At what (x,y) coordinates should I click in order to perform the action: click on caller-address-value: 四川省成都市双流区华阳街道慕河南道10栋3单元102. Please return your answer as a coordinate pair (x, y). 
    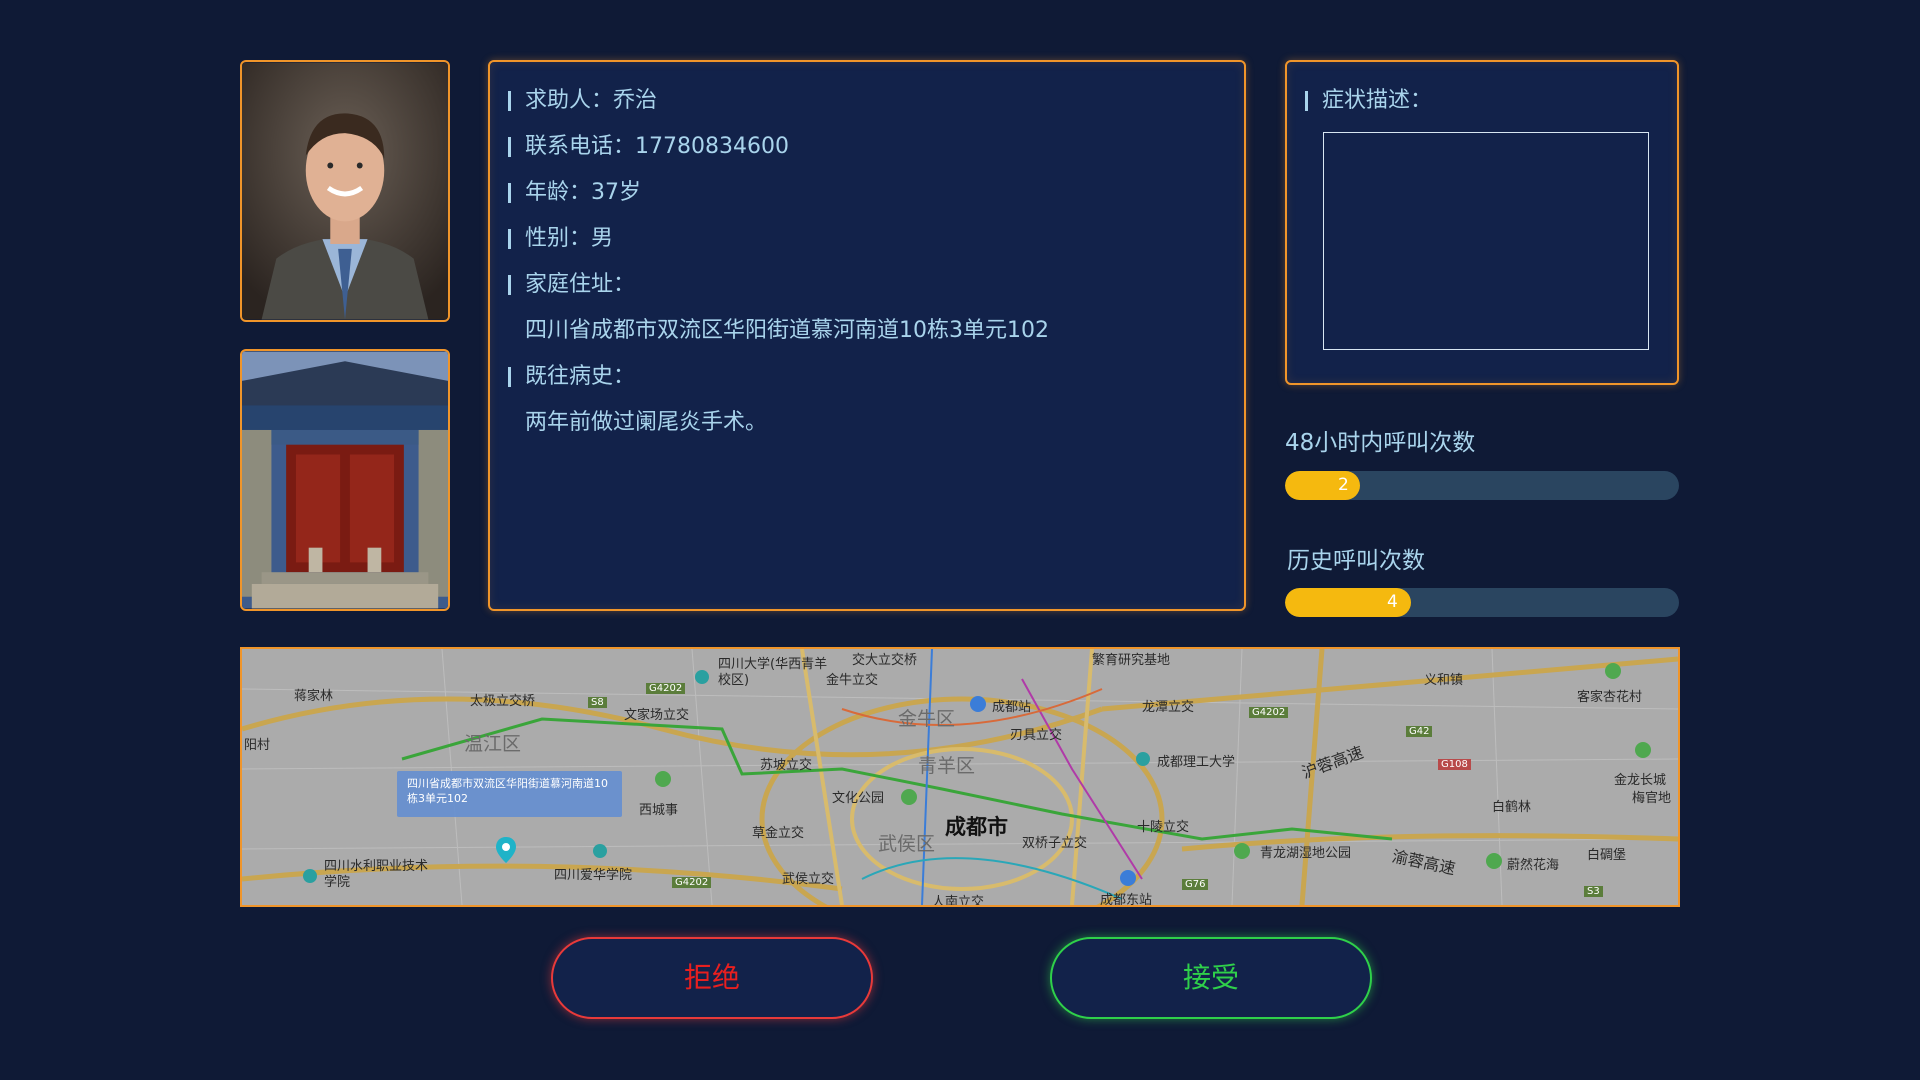
    Looking at the image, I should click on (787, 330).